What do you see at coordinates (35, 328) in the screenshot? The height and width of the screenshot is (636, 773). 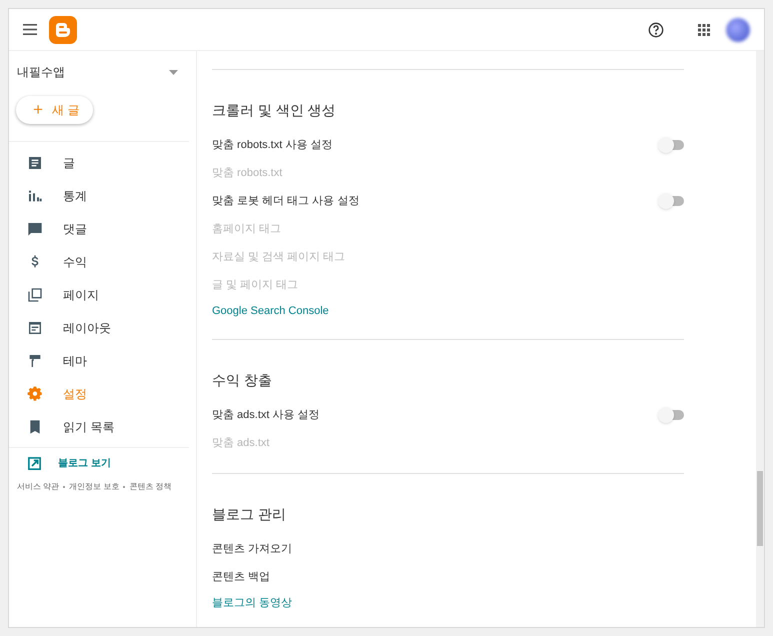 I see `layout-icon` at bounding box center [35, 328].